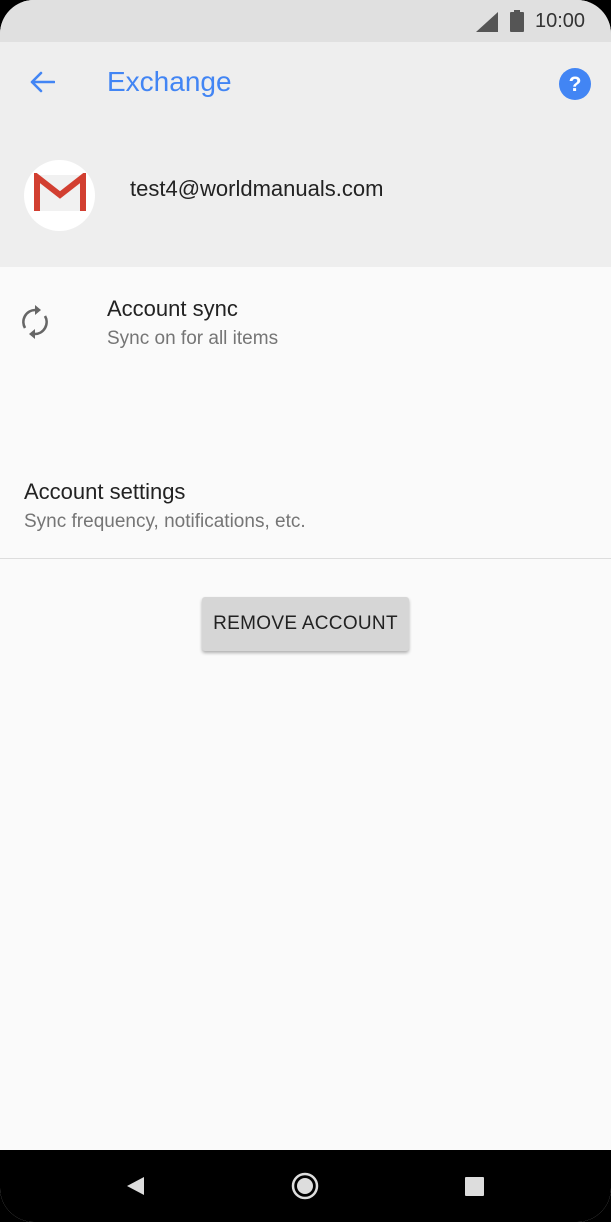 Image resolution: width=611 pixels, height=1222 pixels. Describe the element at coordinates (165, 521) in the screenshot. I see `account-settings-subtitle: Sync frequency, notifications, etc.` at that location.